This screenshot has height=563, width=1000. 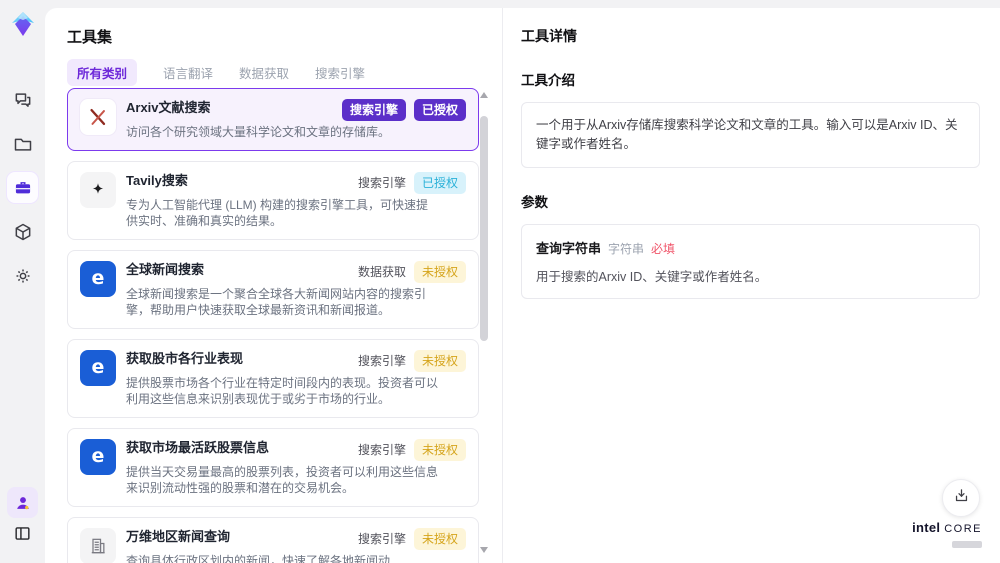 What do you see at coordinates (967, 544) in the screenshot?
I see `intel-sub-badge` at bounding box center [967, 544].